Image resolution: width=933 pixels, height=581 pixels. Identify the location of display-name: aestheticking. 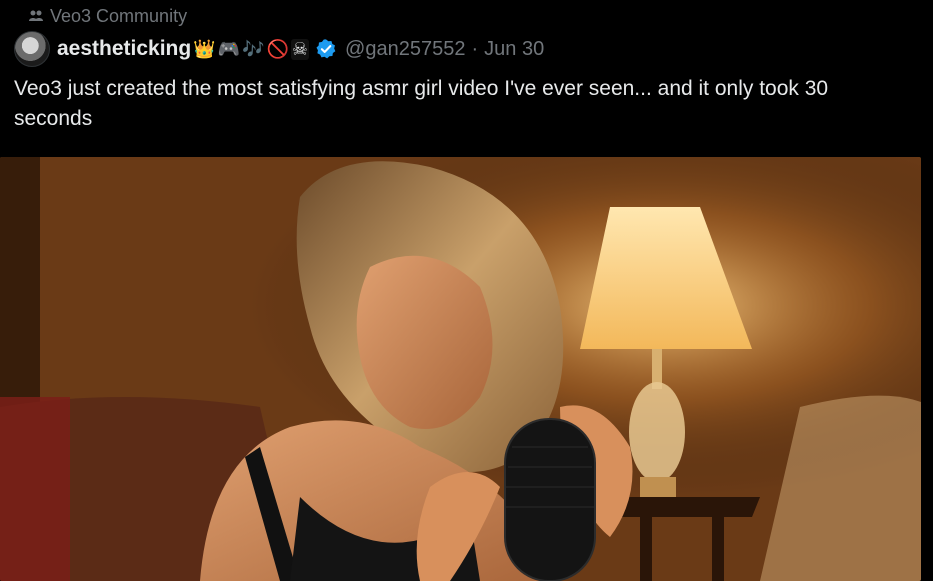
(124, 49).